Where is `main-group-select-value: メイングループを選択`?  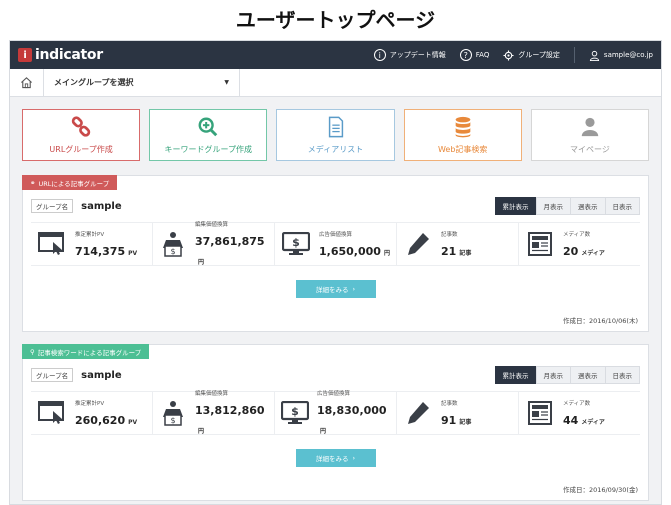
main-group-select-value: メイングループを選択 is located at coordinates (94, 82).